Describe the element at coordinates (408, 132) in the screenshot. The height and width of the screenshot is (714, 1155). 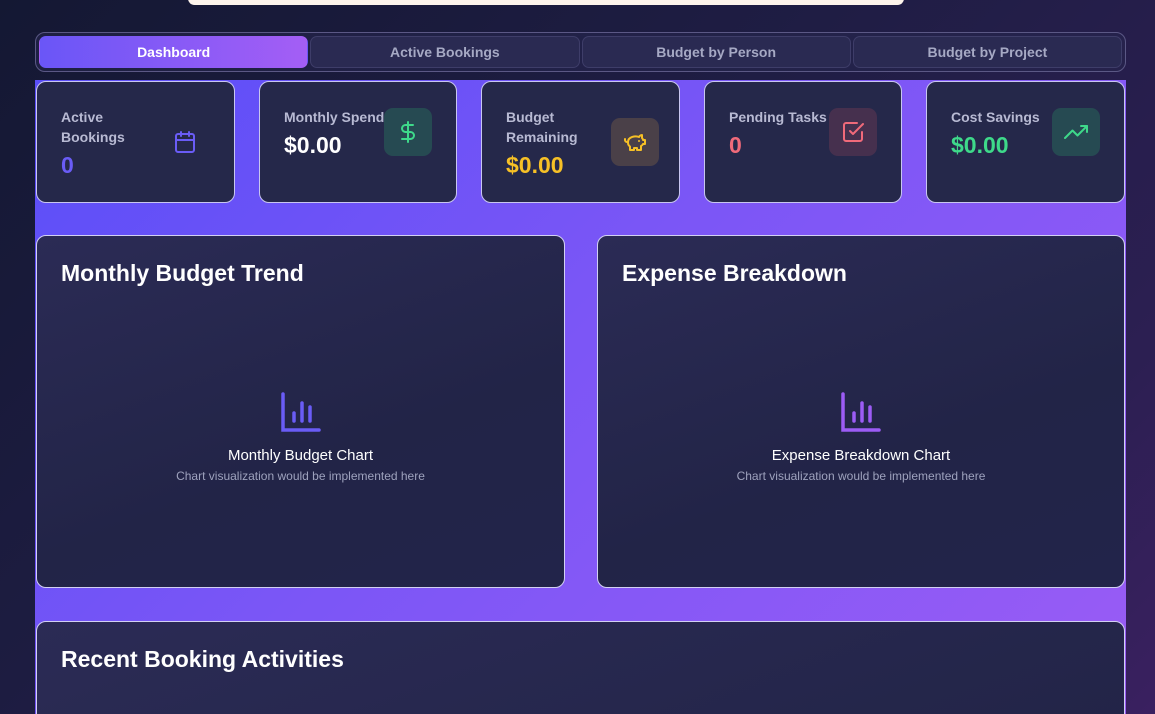
I see `dollar-icon` at that location.